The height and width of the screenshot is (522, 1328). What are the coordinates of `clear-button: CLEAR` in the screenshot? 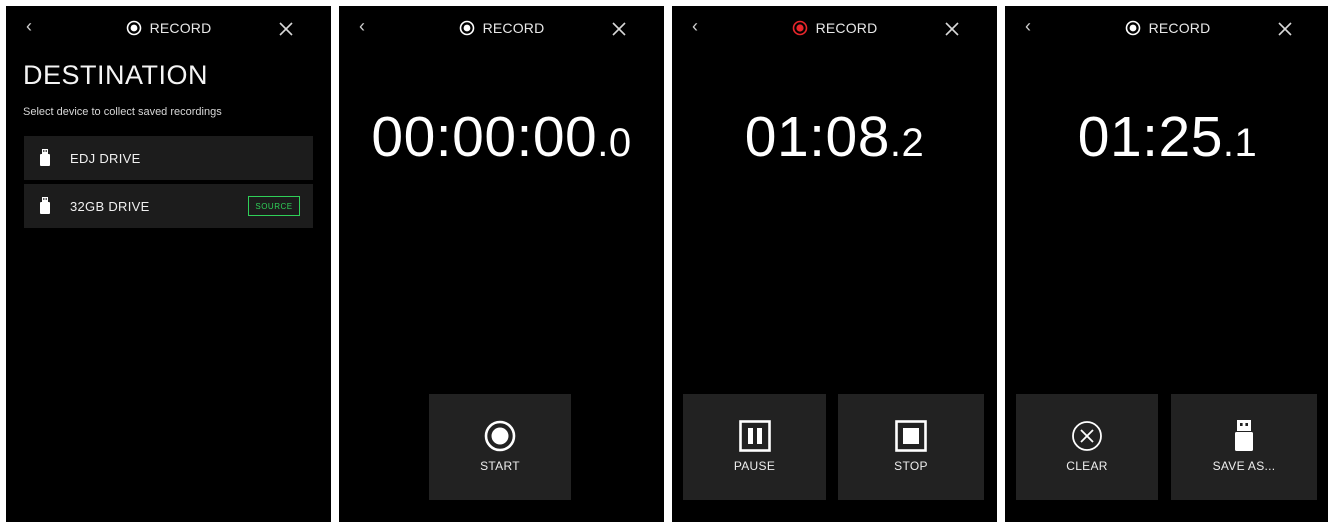 It's located at (1087, 447).